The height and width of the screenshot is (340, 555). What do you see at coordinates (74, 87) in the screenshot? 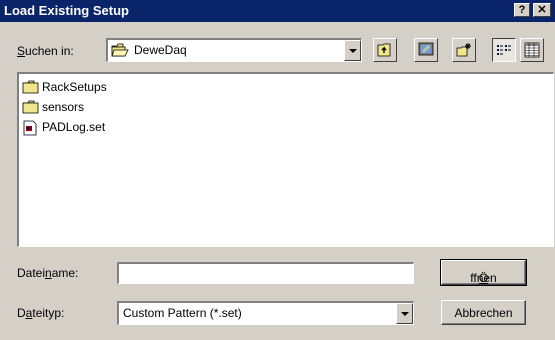
I see `file-name: RackSetups` at bounding box center [74, 87].